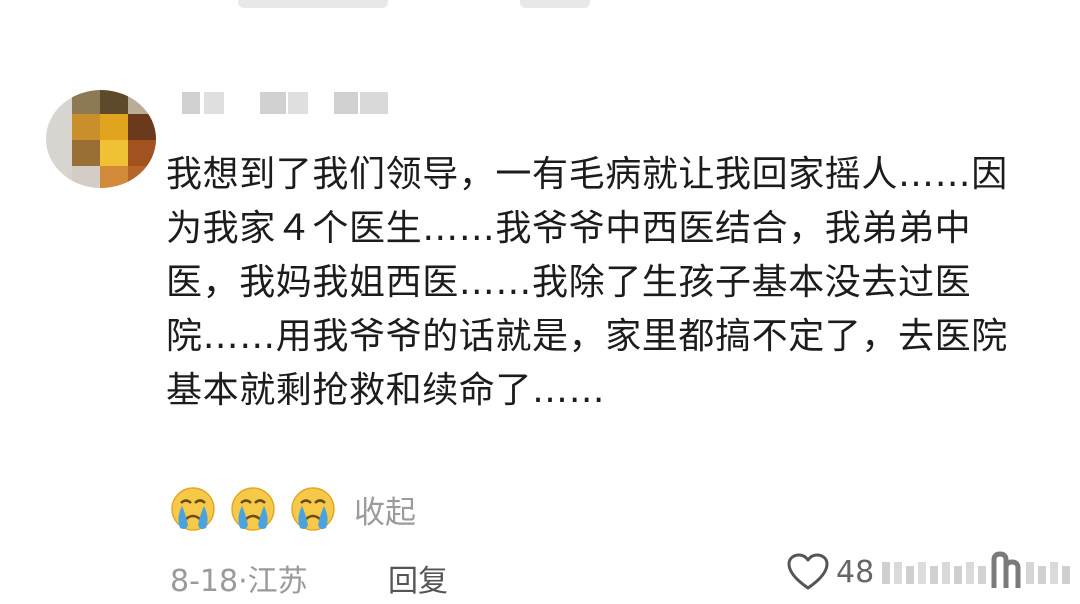 The width and height of the screenshot is (1080, 604). Describe the element at coordinates (277, 581) in the screenshot. I see `comment-location: 江苏` at that location.